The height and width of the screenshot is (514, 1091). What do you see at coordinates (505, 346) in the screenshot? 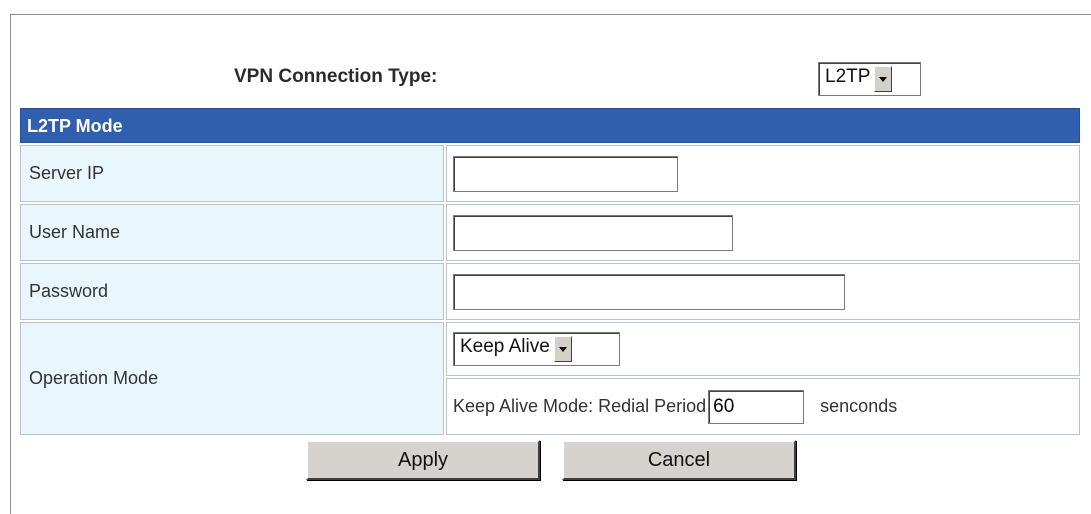
I see `operation-mode-value: Keep Alive` at bounding box center [505, 346].